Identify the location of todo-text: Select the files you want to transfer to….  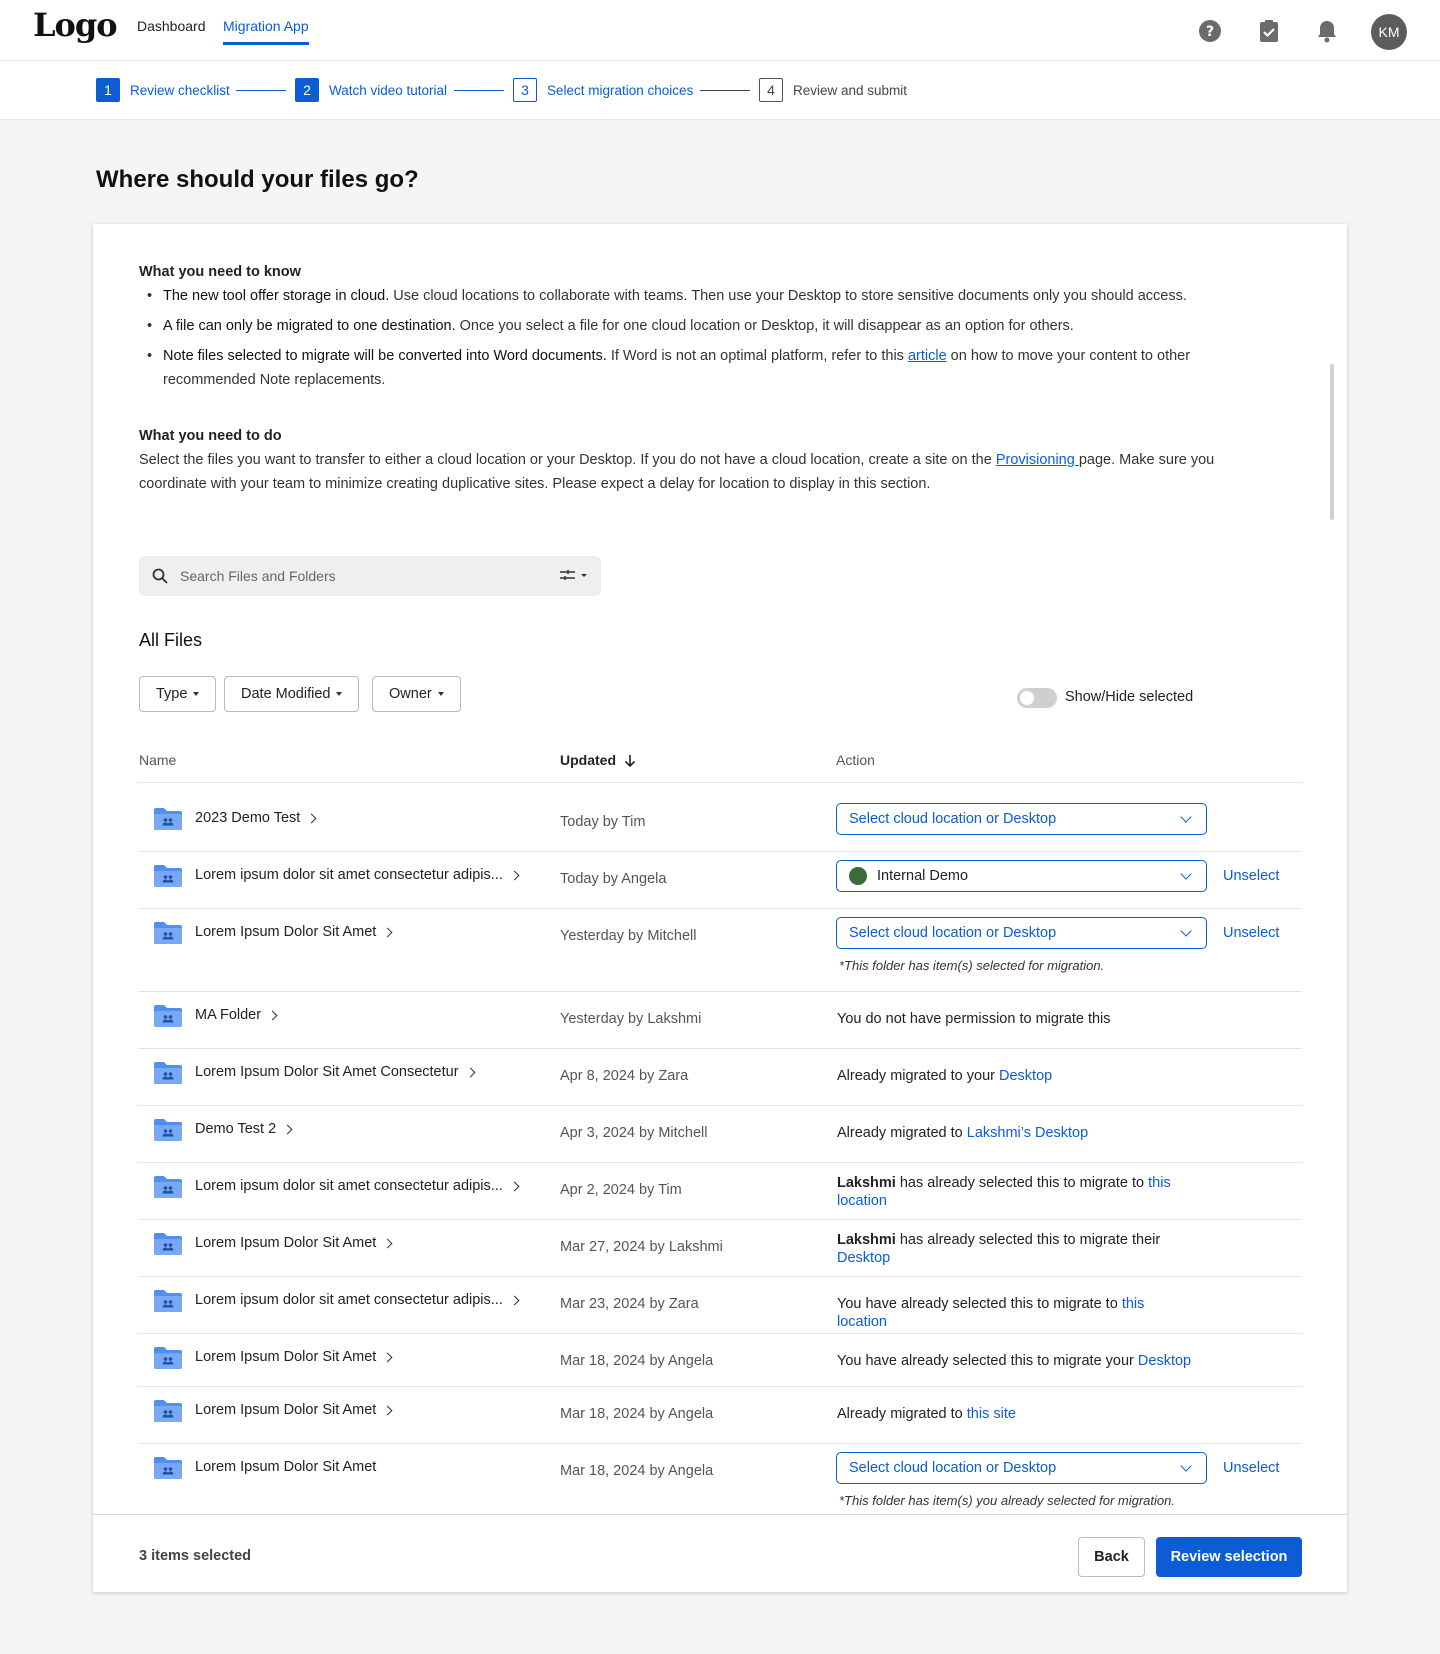
(704, 472).